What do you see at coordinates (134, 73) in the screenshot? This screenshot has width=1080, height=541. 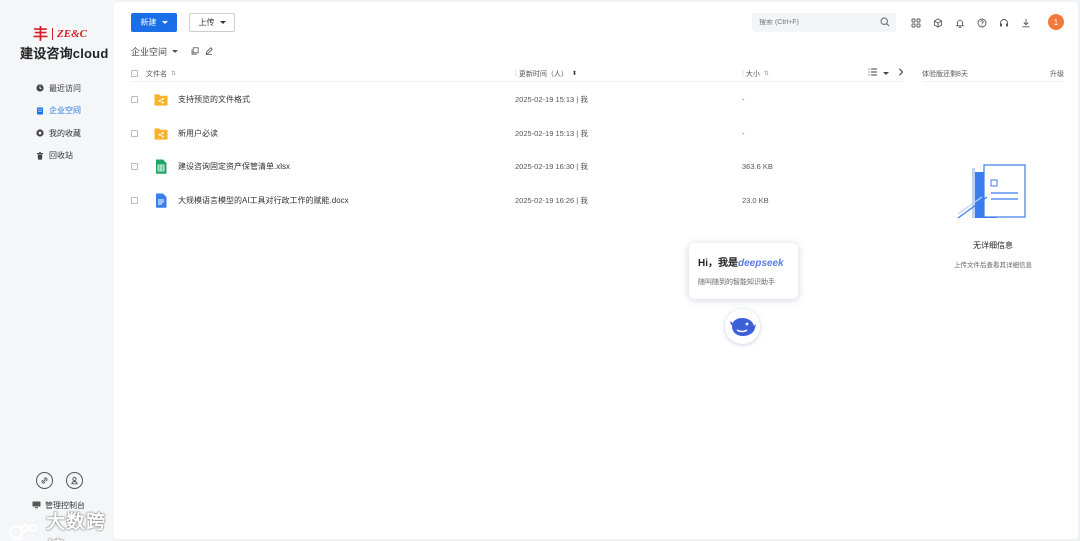 I see `select-all-checkbox` at bounding box center [134, 73].